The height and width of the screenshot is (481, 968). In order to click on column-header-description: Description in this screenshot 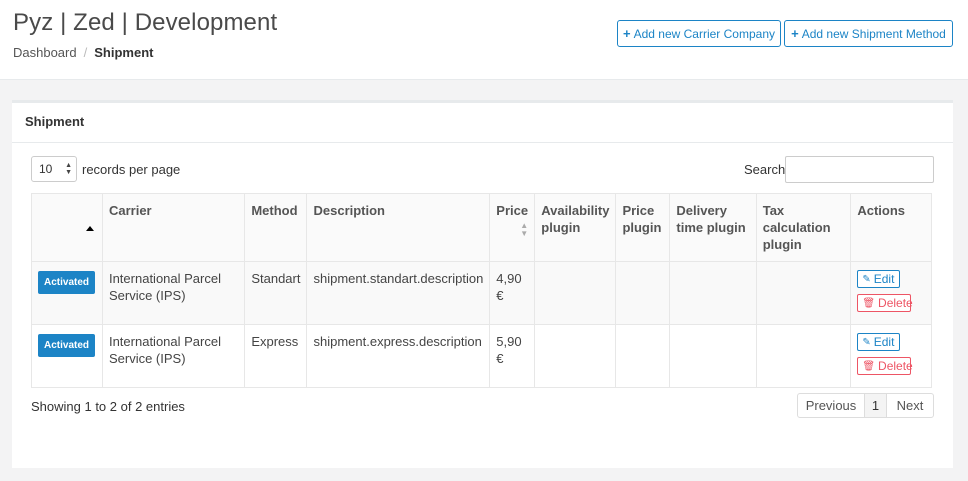, I will do `click(398, 227)`.